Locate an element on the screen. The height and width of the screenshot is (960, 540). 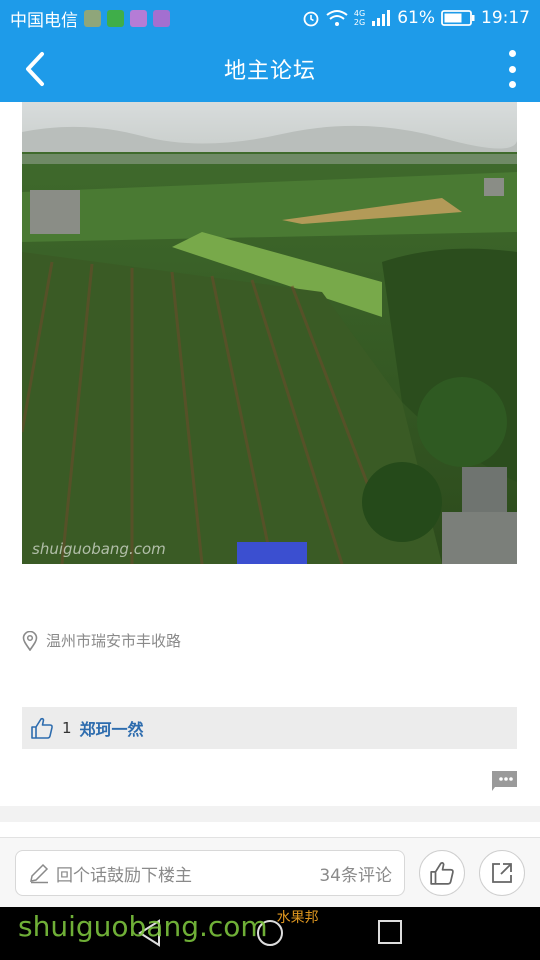
comment-button is located at coordinates (504, 781).